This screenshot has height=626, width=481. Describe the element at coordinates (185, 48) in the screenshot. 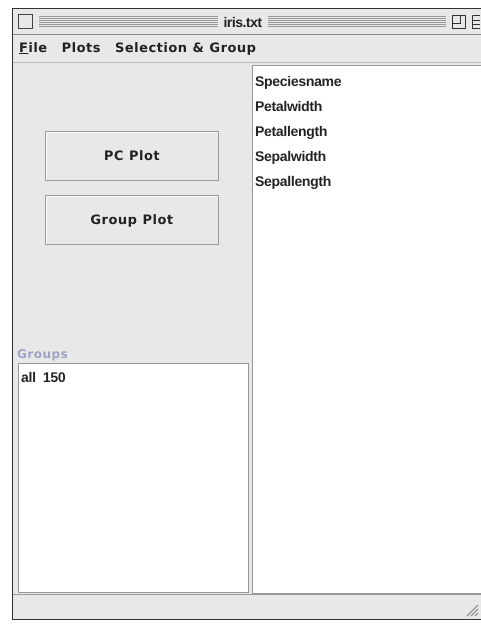

I see `menu-item: Selection & Group` at that location.